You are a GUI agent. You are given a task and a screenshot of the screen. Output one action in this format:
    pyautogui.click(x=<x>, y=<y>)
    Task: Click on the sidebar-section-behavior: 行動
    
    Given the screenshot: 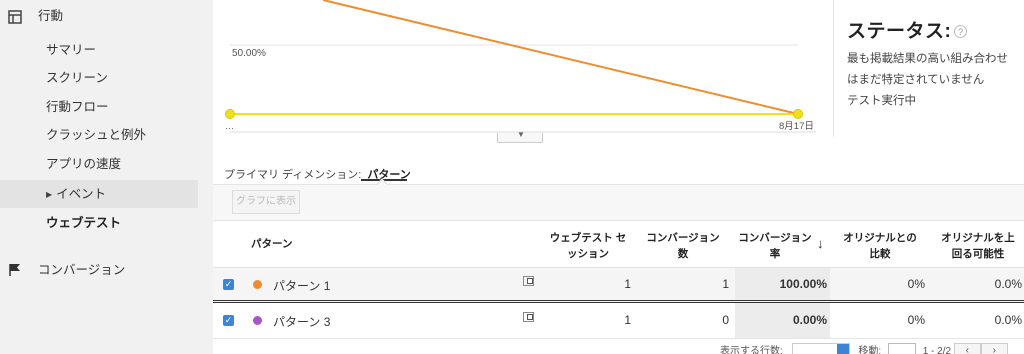 What is the action you would take?
    pyautogui.click(x=99, y=16)
    